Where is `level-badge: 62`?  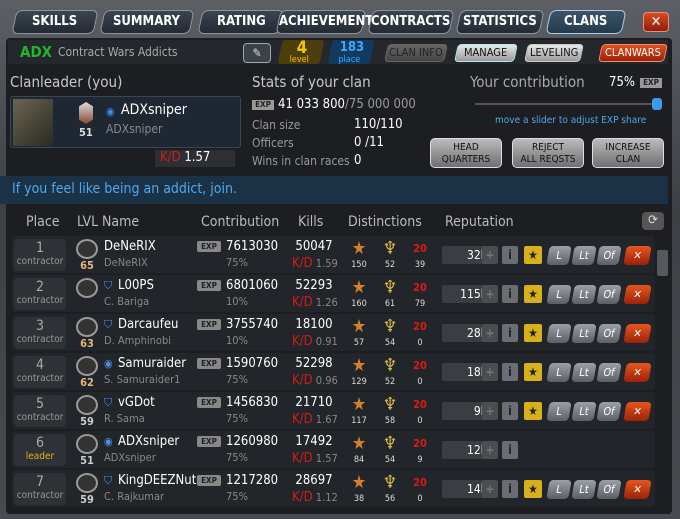 level-badge: 62 is located at coordinates (87, 372).